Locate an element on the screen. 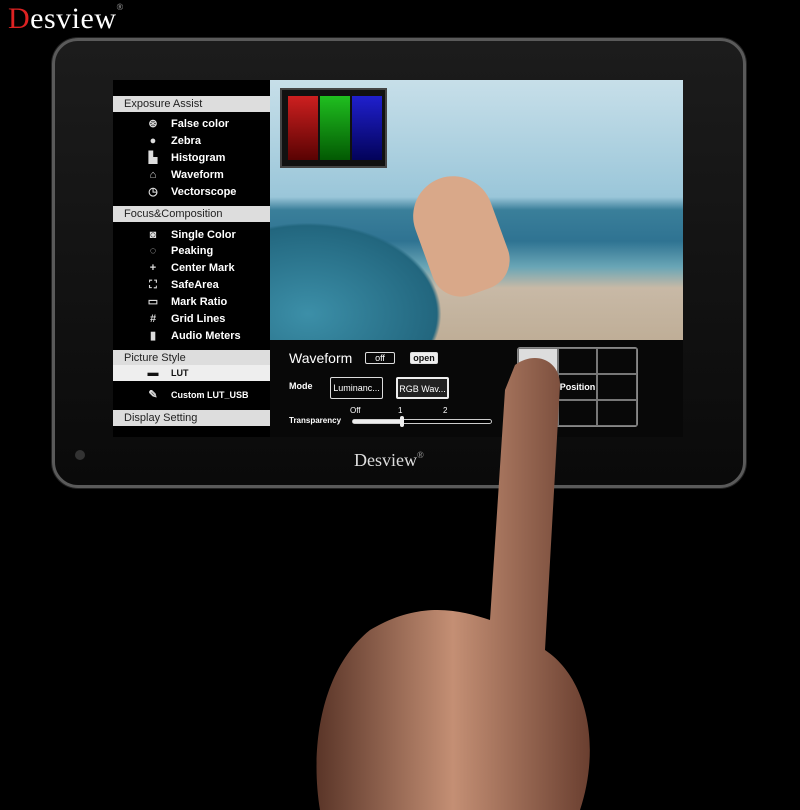 Image resolution: width=800 pixels, height=810 pixels. sidebar-item-lut: ▬ LUT is located at coordinates (191, 373).